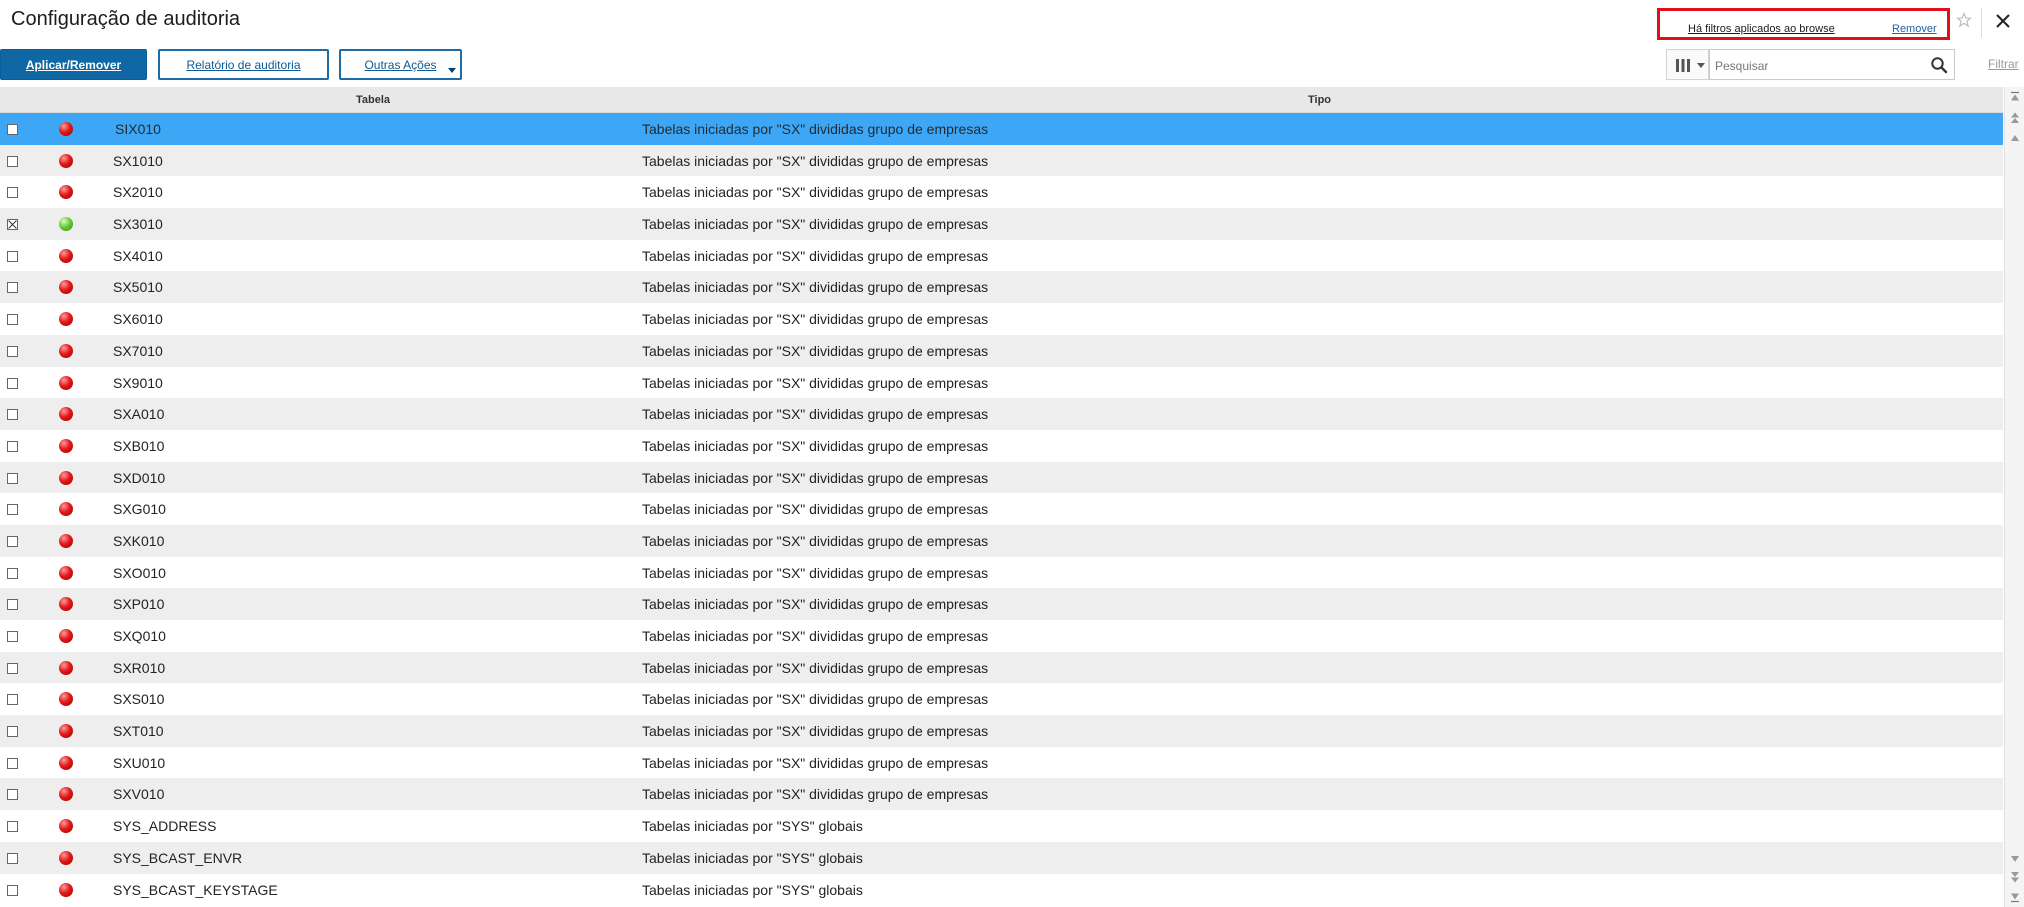 This screenshot has height=907, width=2024. I want to click on search-icon, so click(1939, 65).